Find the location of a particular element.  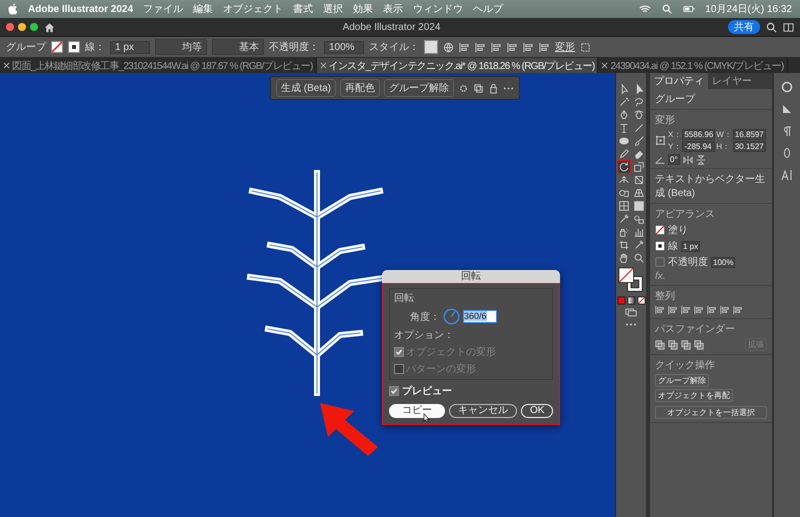

paragraph-icon is located at coordinates (787, 131).